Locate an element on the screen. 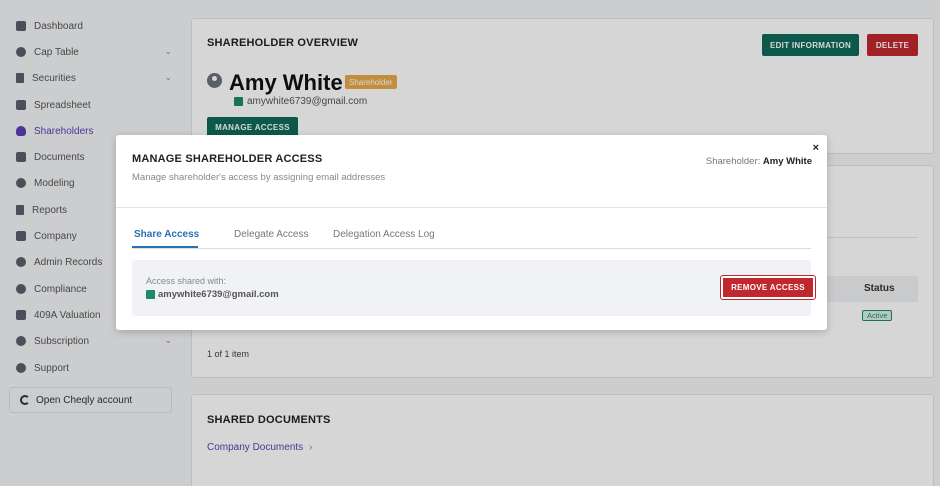 This screenshot has width=940, height=486. modal-title: MANAGE SHAREHOLDER ACCESS is located at coordinates (227, 159).